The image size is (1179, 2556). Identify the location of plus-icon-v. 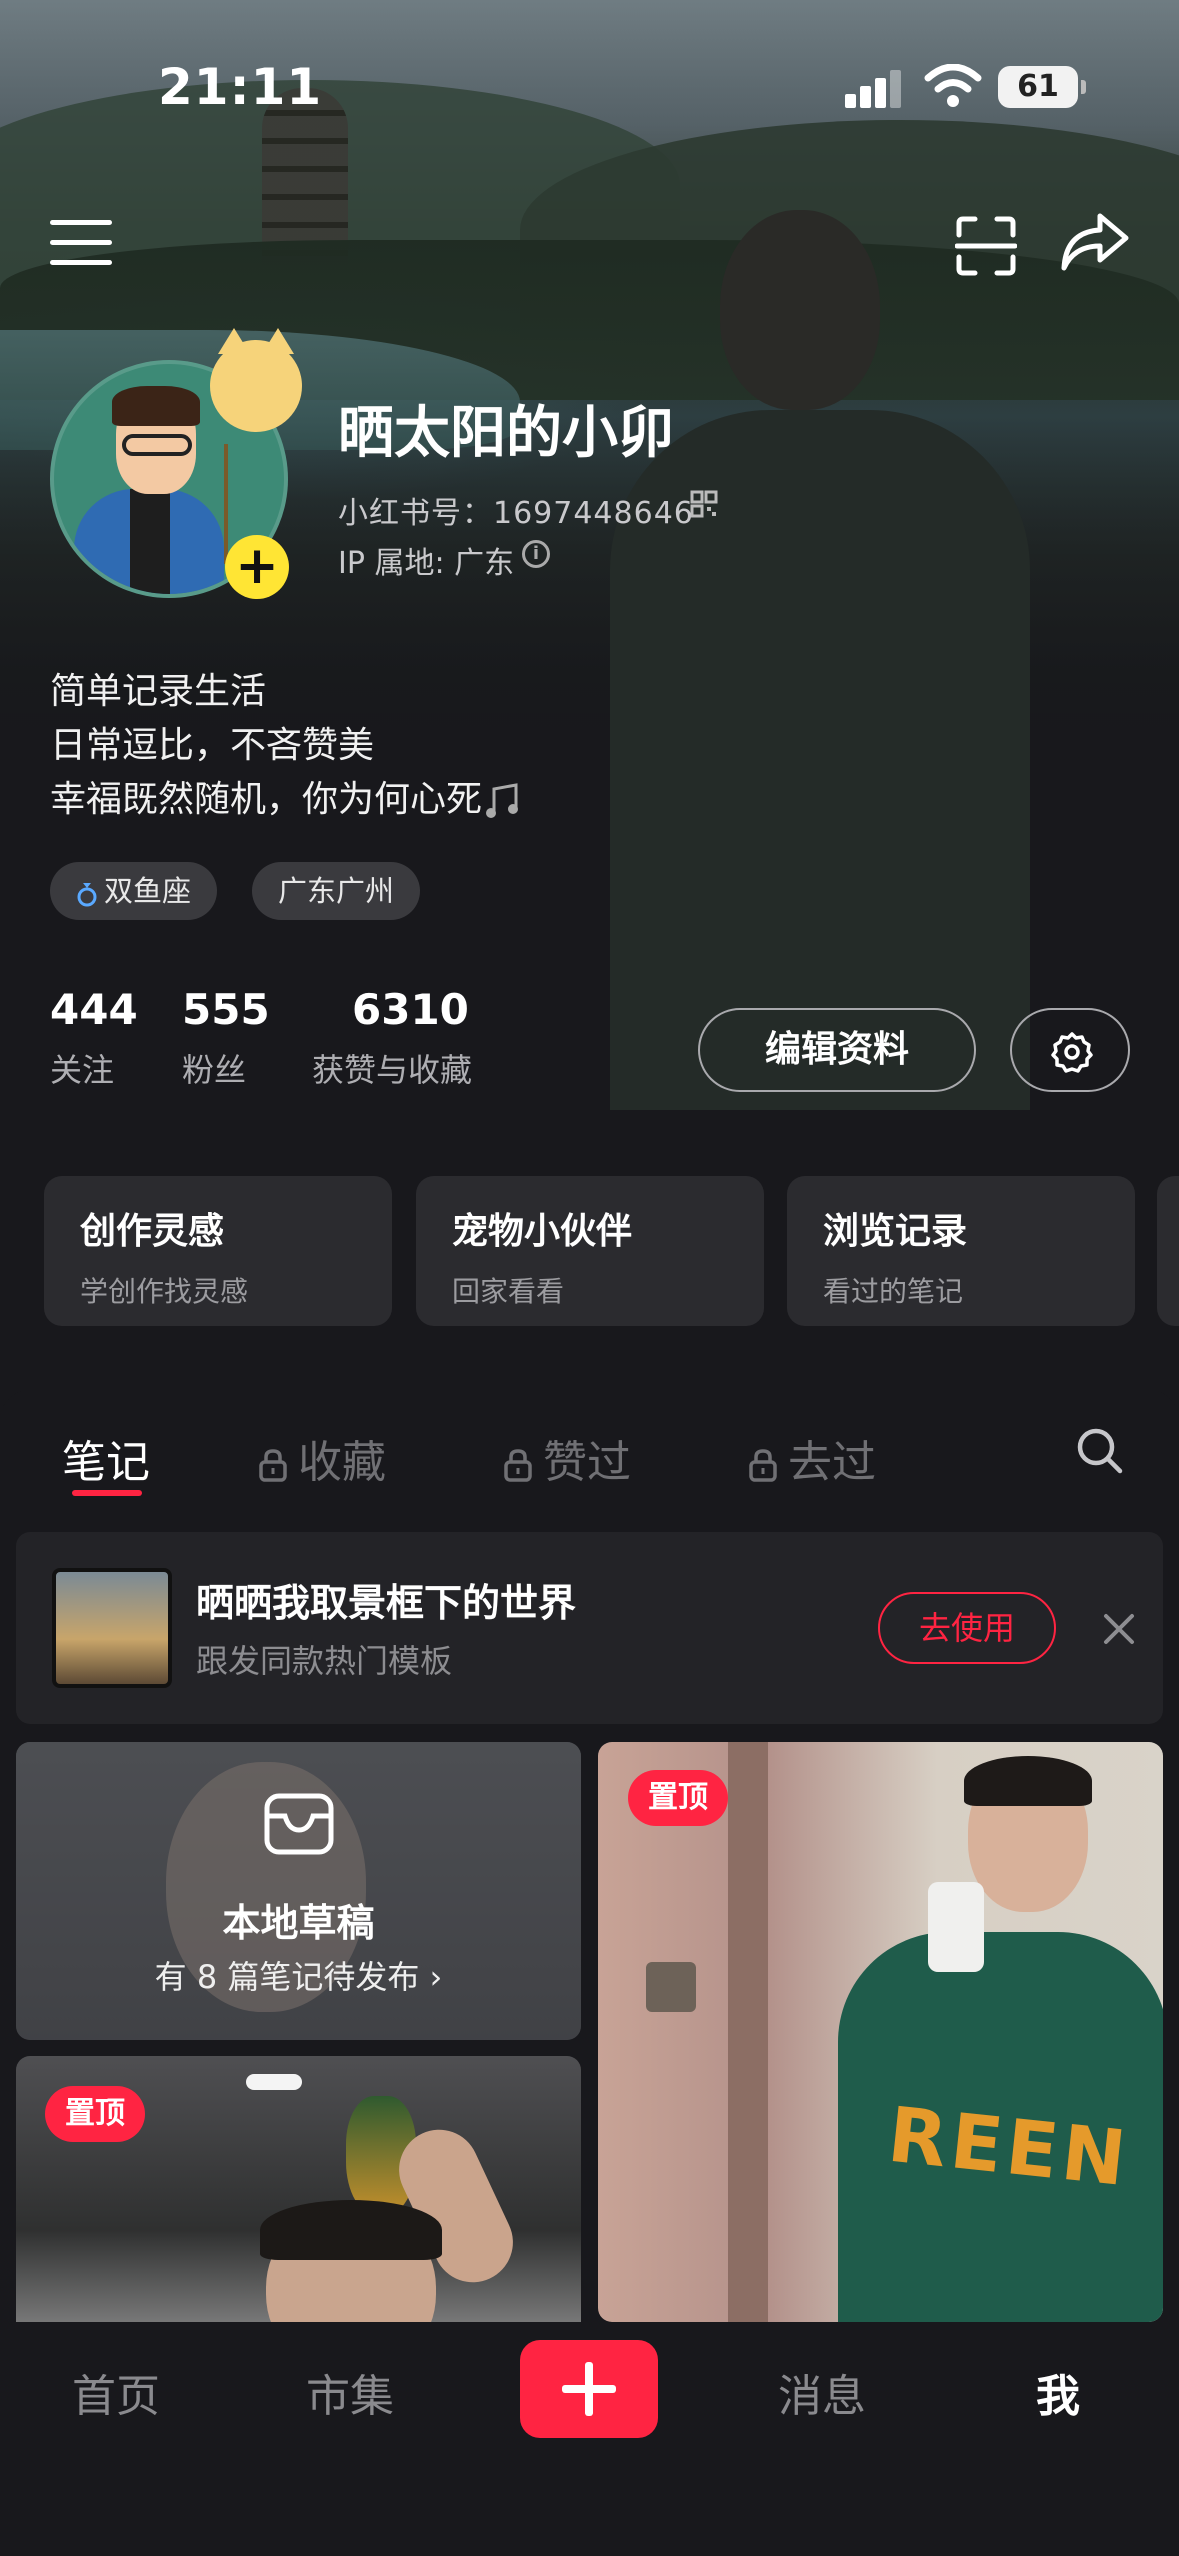
(589, 2389).